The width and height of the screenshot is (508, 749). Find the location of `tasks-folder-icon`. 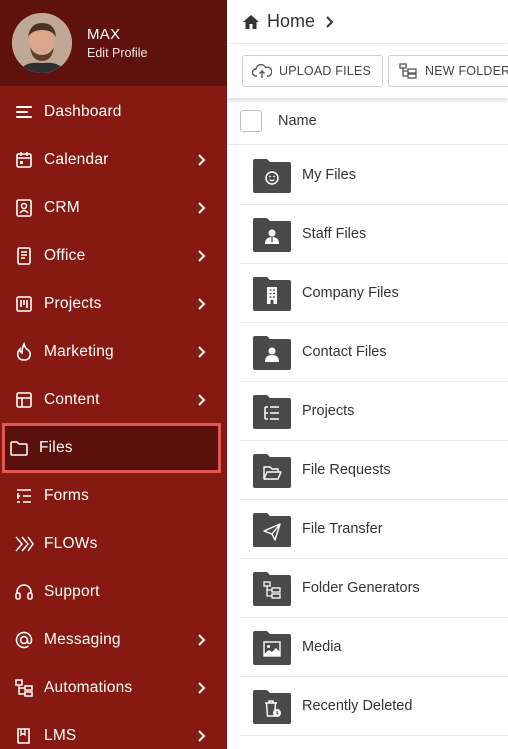

tasks-folder-icon is located at coordinates (272, 412).